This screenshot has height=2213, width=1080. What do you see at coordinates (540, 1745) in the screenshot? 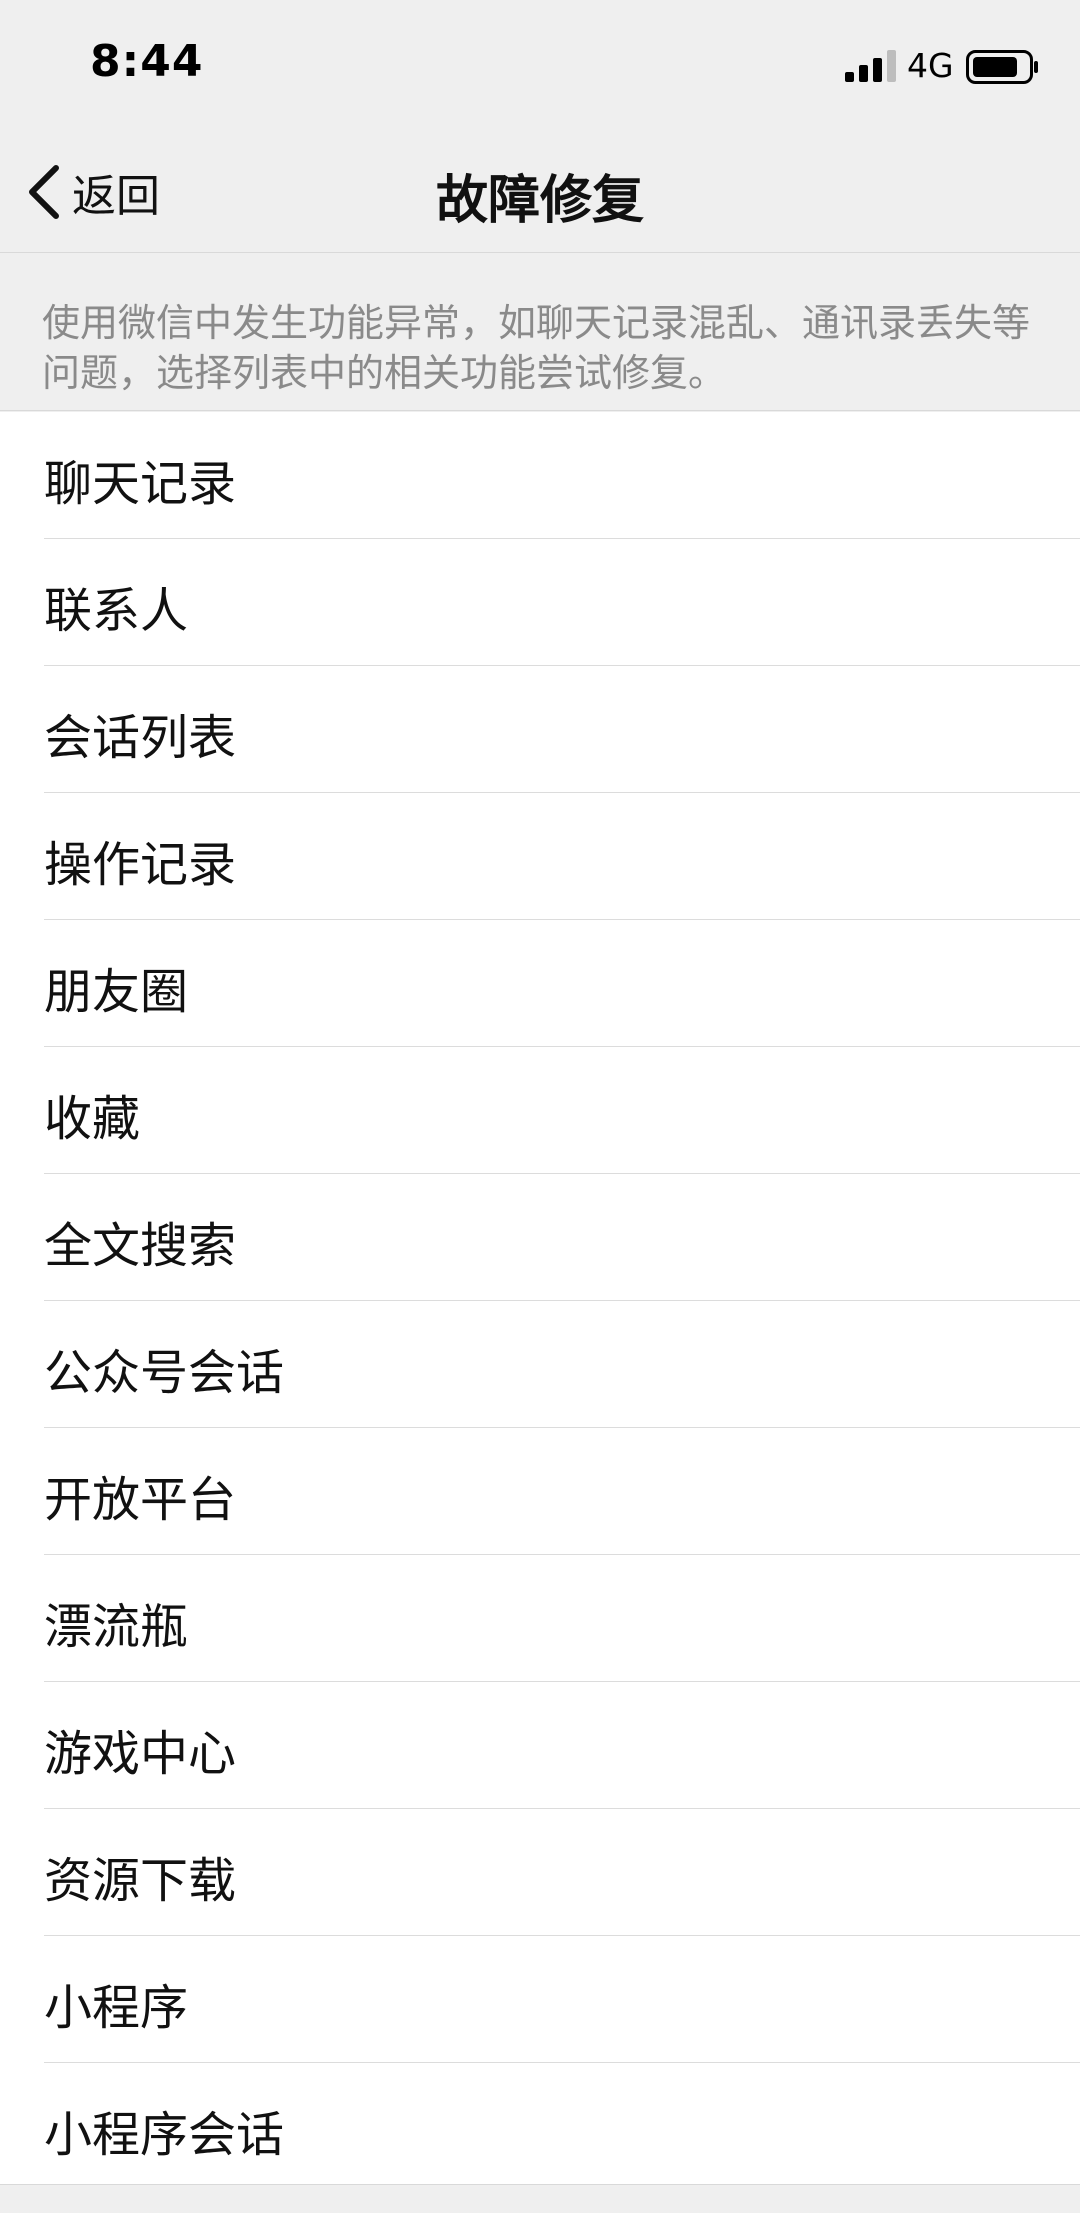
I see `list-item-game-center: 游戏中心` at bounding box center [540, 1745].